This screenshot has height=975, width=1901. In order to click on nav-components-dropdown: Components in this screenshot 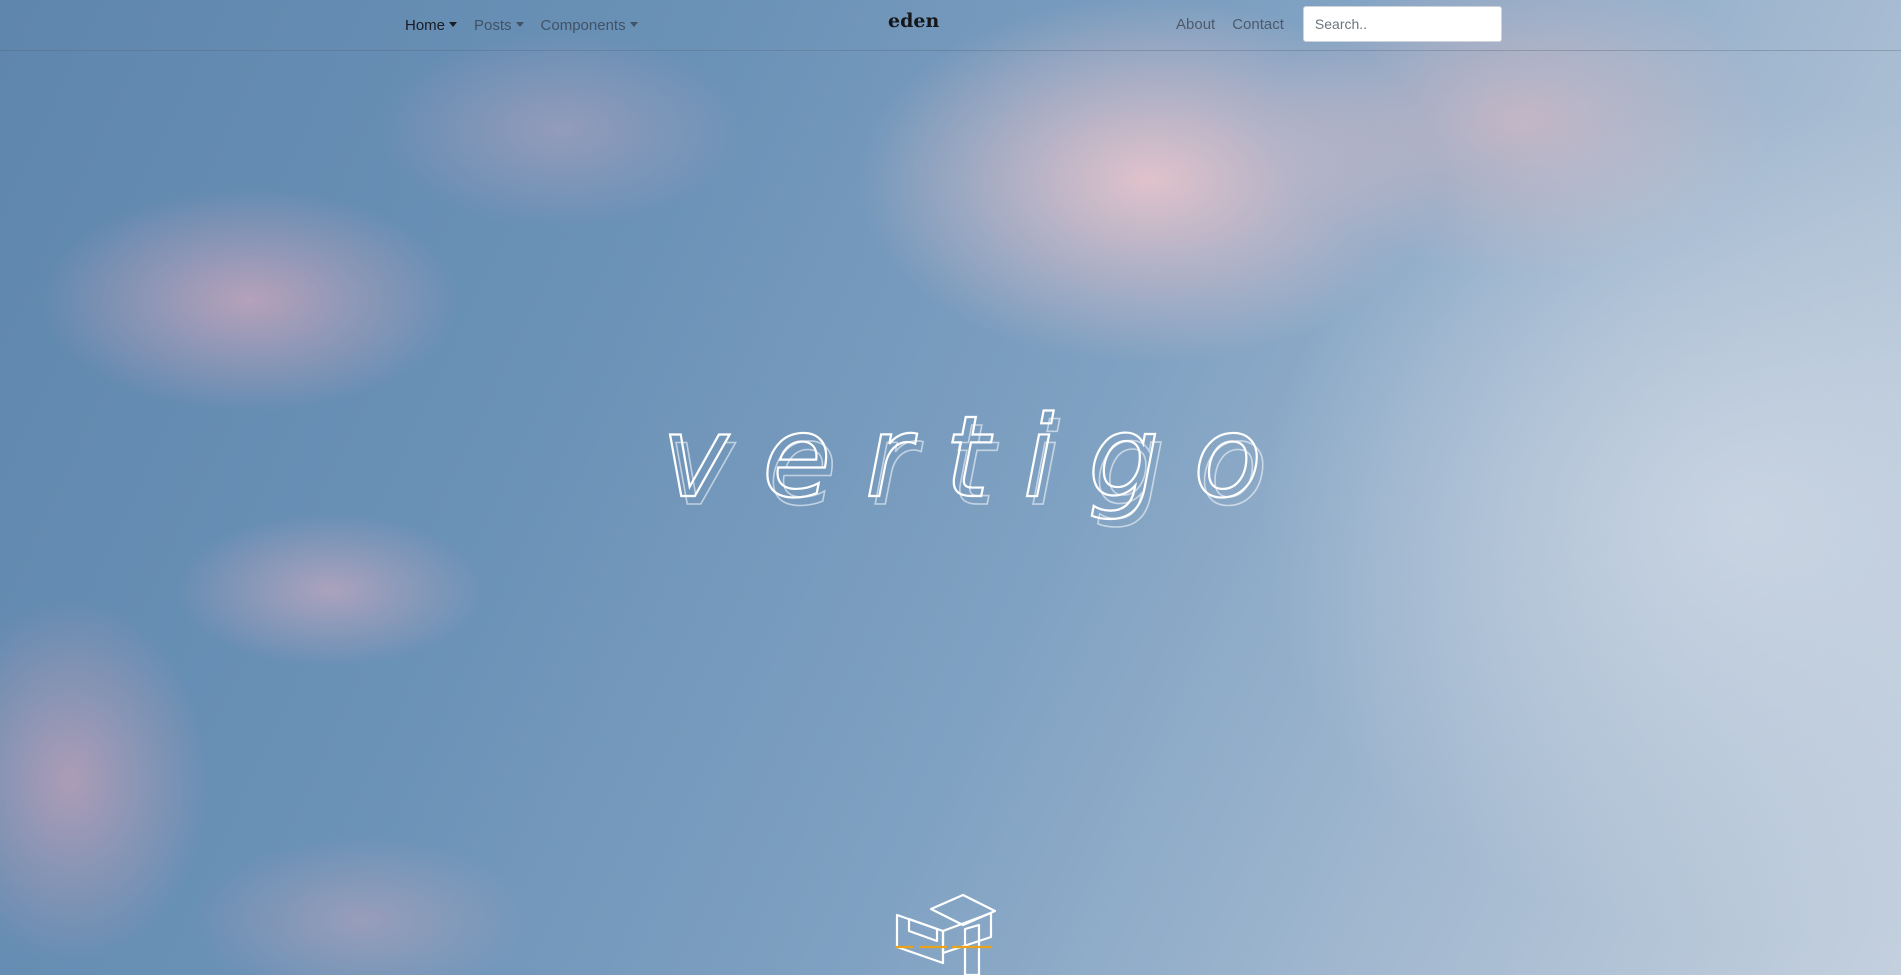, I will do `click(589, 25)`.